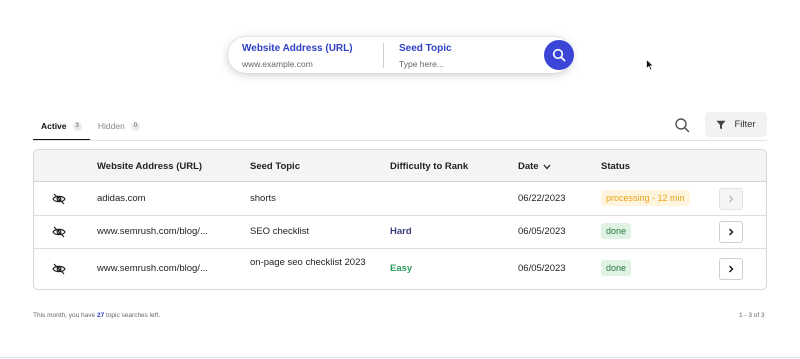 Image resolution: width=800 pixels, height=359 pixels. Describe the element at coordinates (464, 56) in the screenshot. I see `seed-field: Seed Topic` at that location.